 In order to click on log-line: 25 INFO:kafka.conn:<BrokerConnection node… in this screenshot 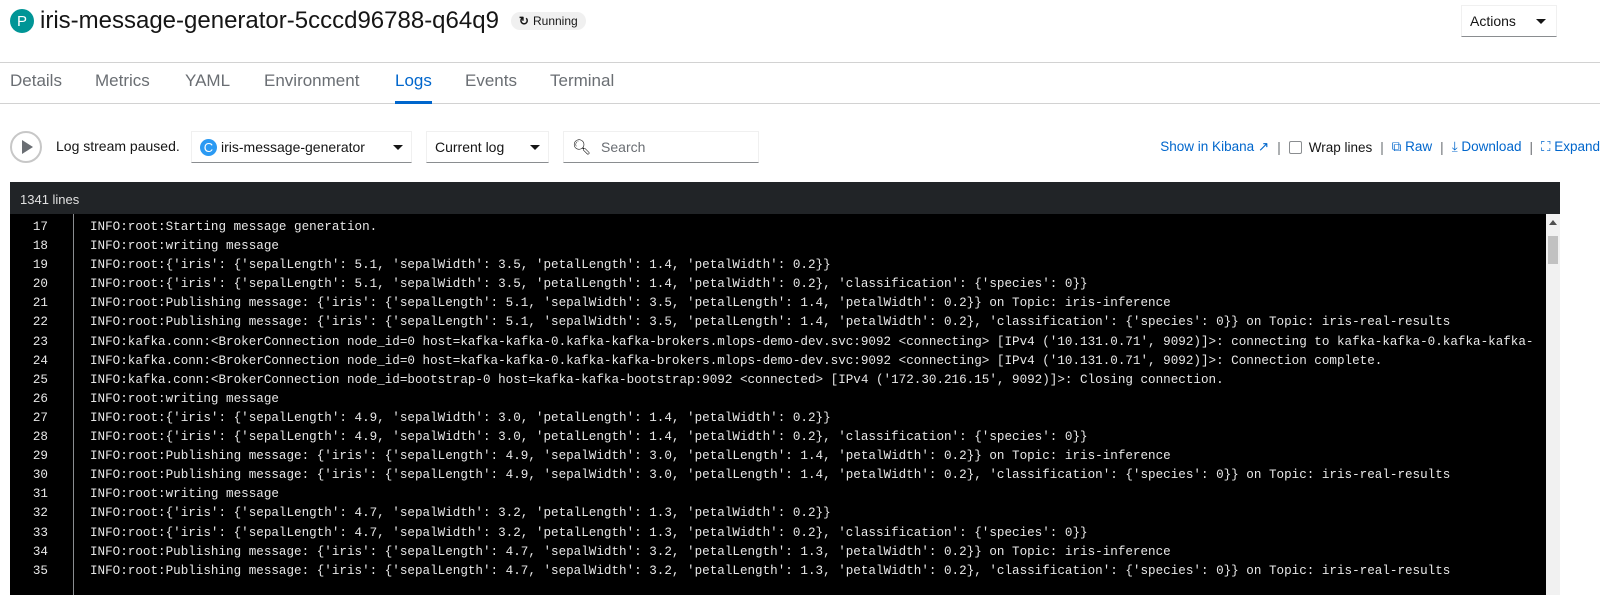, I will do `click(778, 380)`.